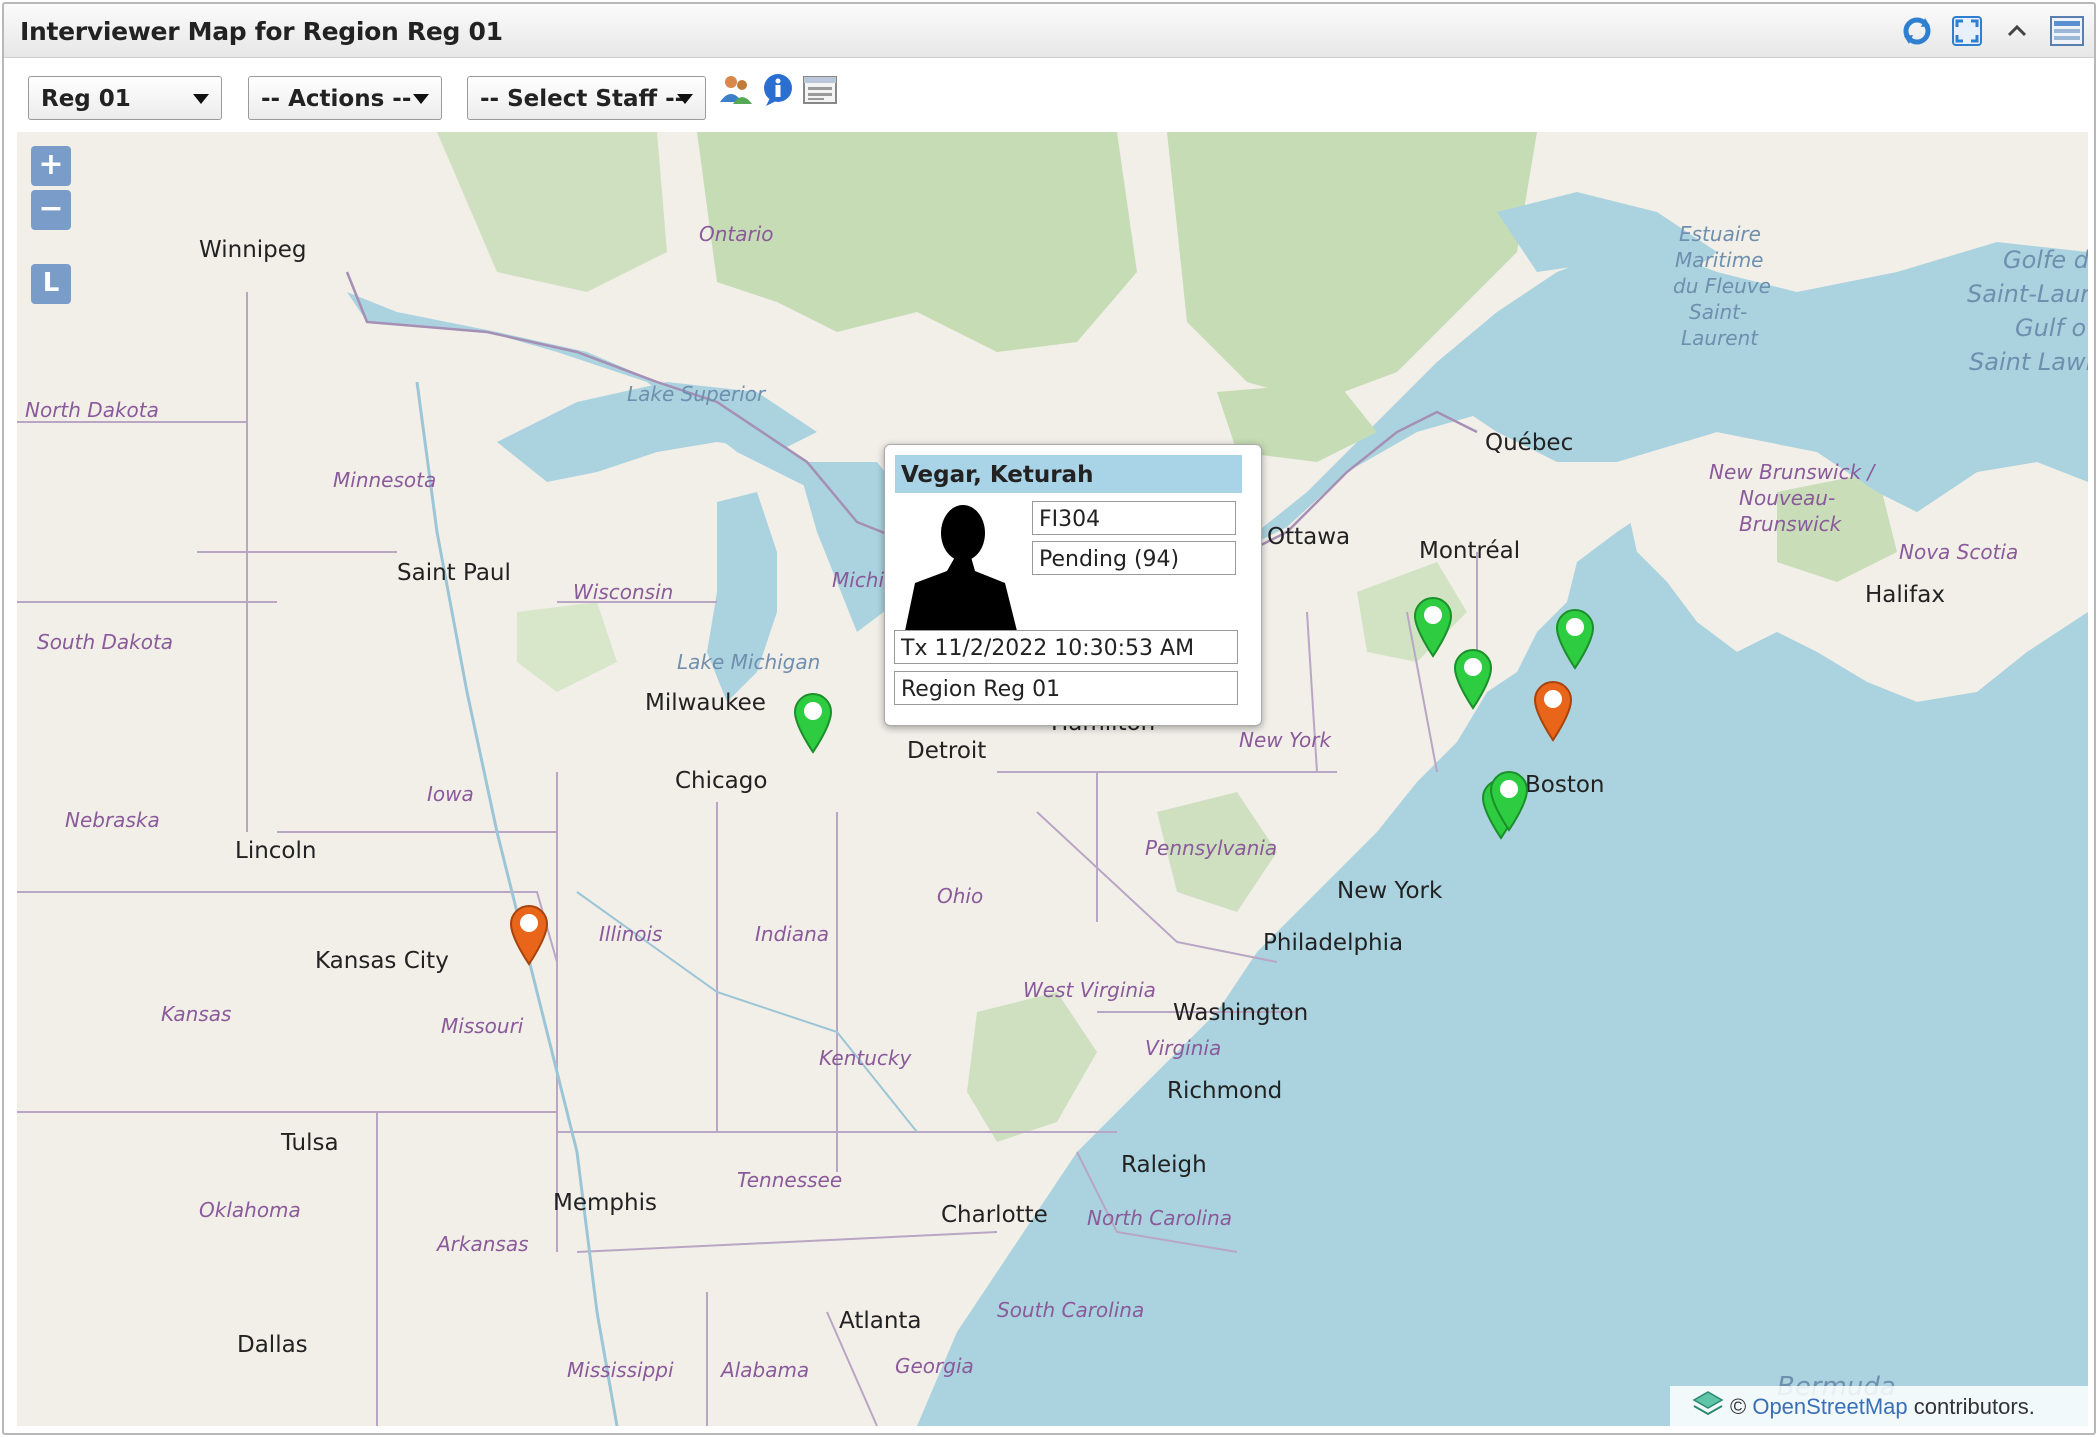 This screenshot has width=2098, height=1437. Describe the element at coordinates (51, 210) in the screenshot. I see `zoom-out-button: −` at that location.